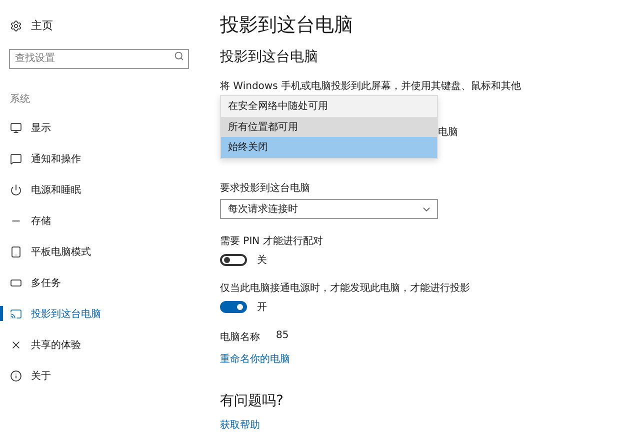 The width and height of the screenshot is (640, 441). Describe the element at coordinates (100, 158) in the screenshot. I see `sidebar-item: 通知和操作` at that location.